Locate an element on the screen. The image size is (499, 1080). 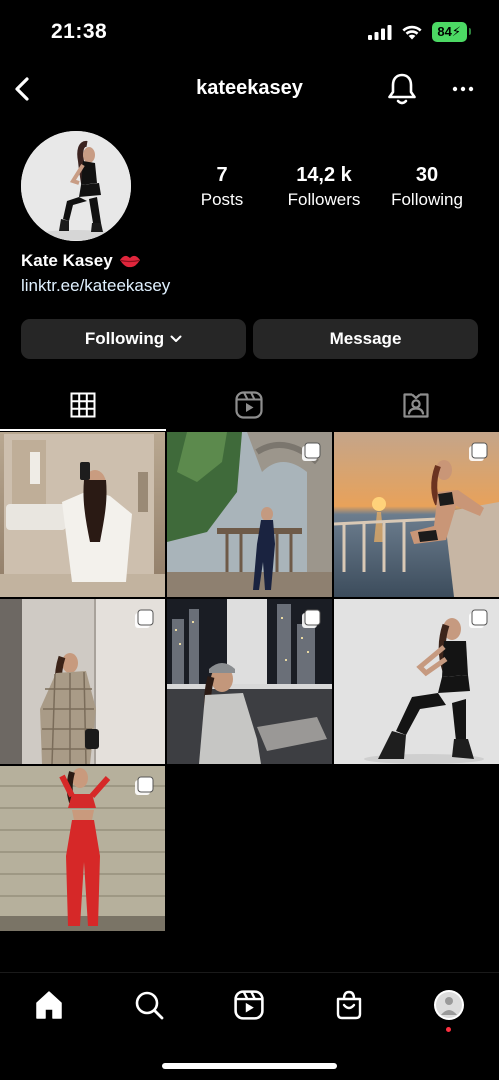
message-button-label: Message is located at coordinates (365, 338).